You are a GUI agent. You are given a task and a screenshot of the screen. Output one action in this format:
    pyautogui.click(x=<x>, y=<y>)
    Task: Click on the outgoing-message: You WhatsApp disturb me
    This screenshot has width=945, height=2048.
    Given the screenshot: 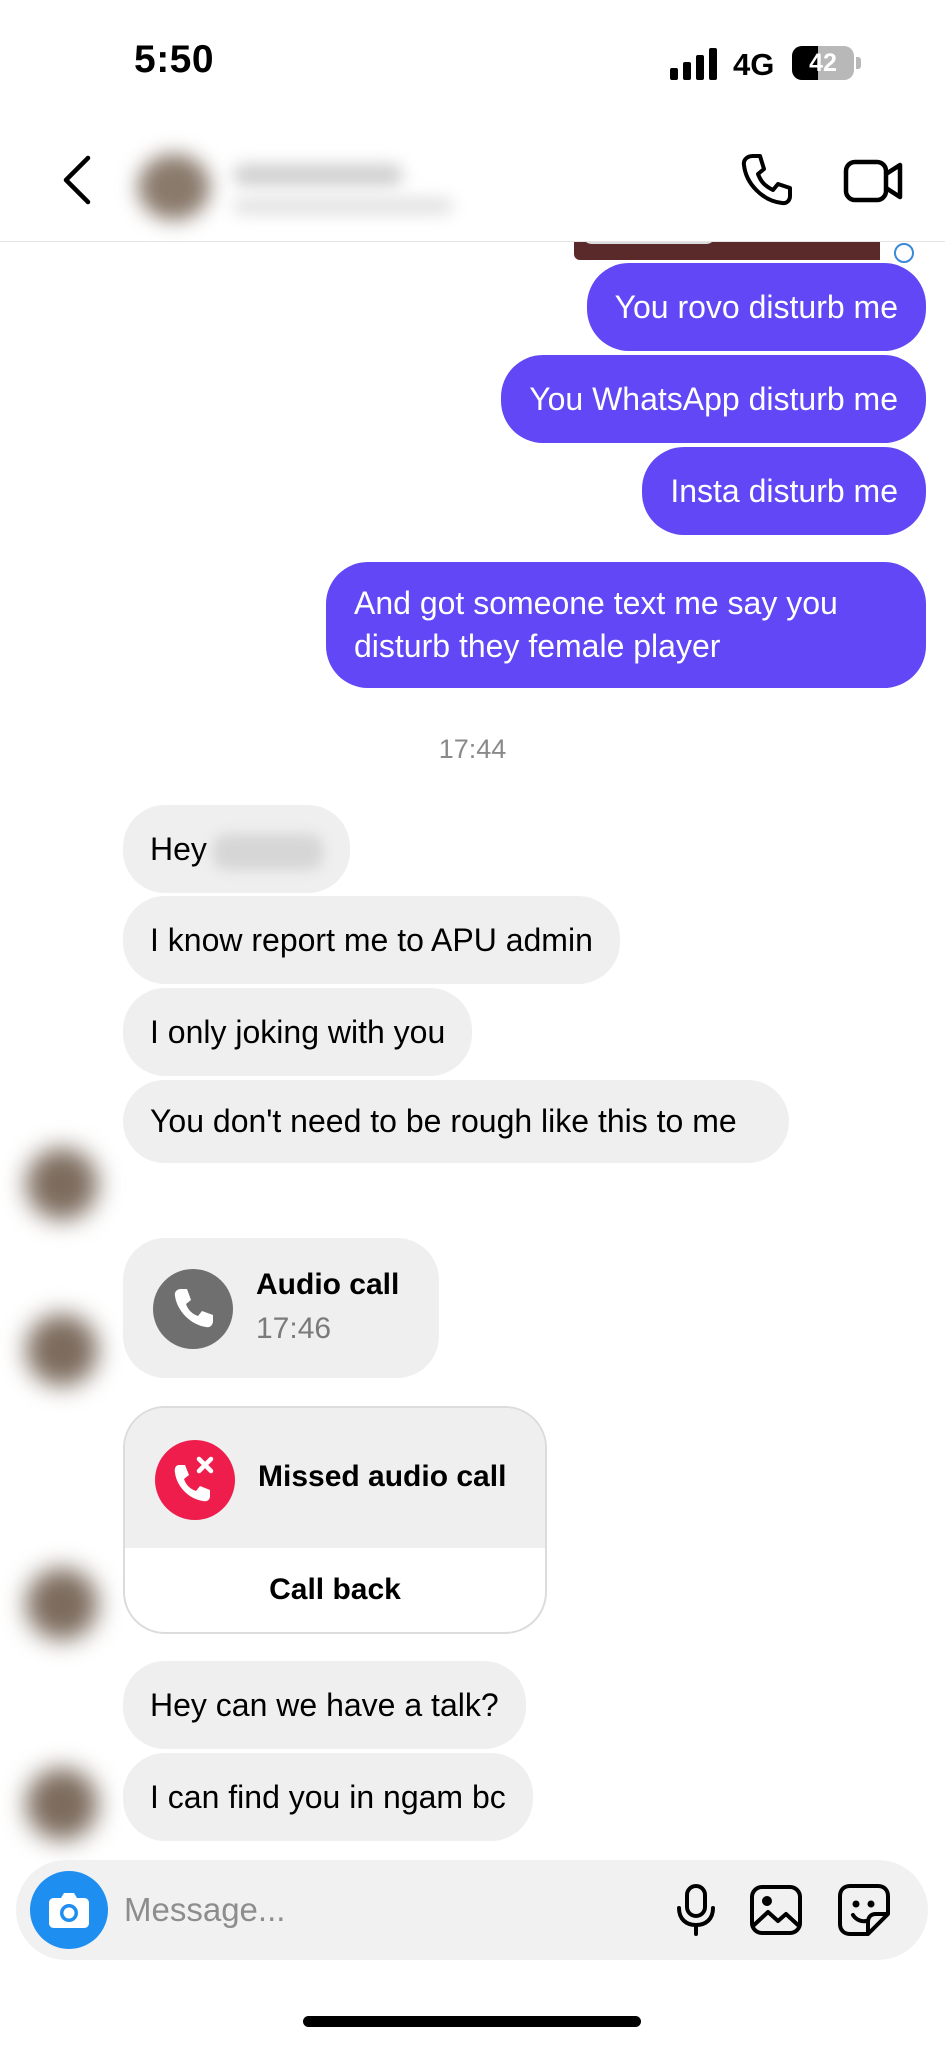 What is the action you would take?
    pyautogui.click(x=713, y=399)
    